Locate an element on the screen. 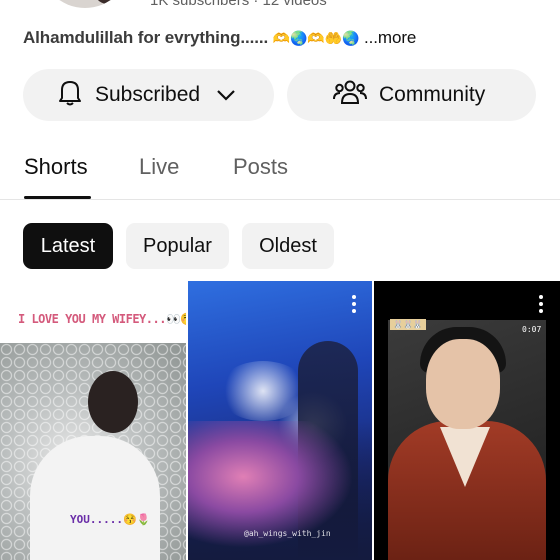  filter-latest-chip: Latest is located at coordinates (68, 246).